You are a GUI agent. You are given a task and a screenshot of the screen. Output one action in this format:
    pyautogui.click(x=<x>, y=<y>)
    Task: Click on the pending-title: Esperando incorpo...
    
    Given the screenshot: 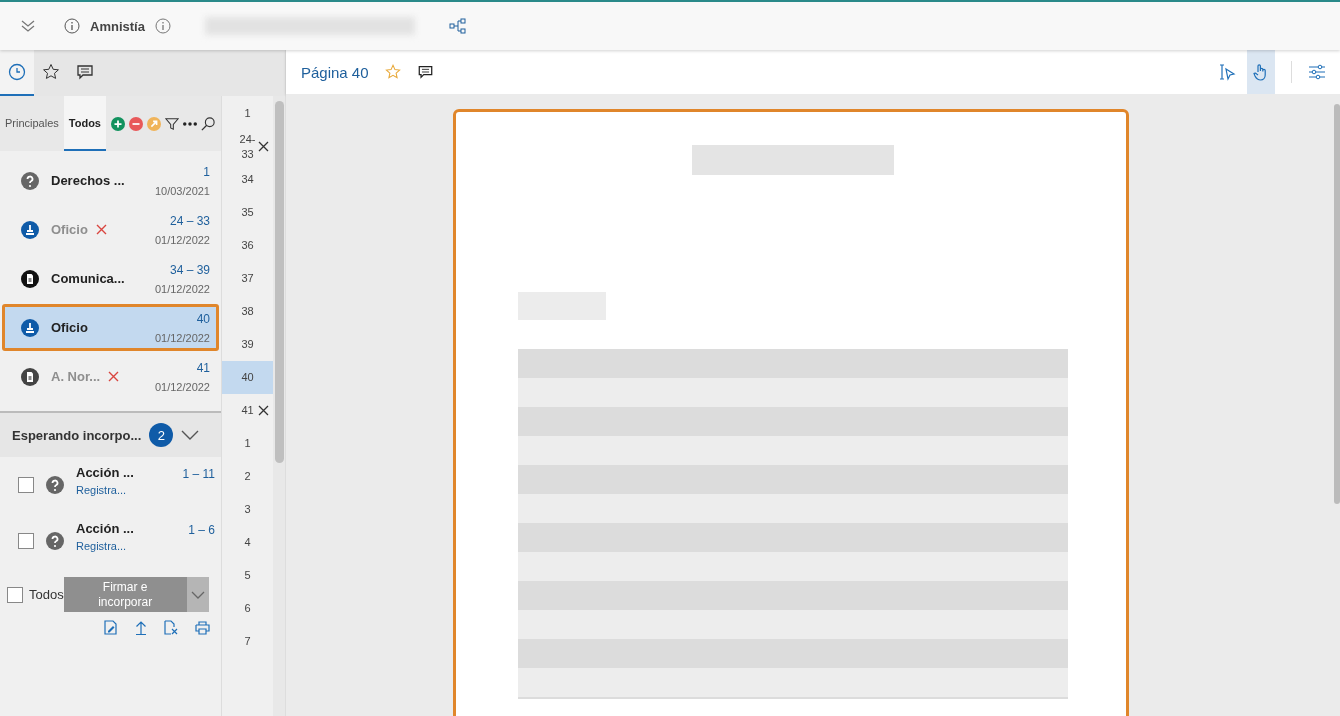 What is the action you would take?
    pyautogui.click(x=77, y=435)
    